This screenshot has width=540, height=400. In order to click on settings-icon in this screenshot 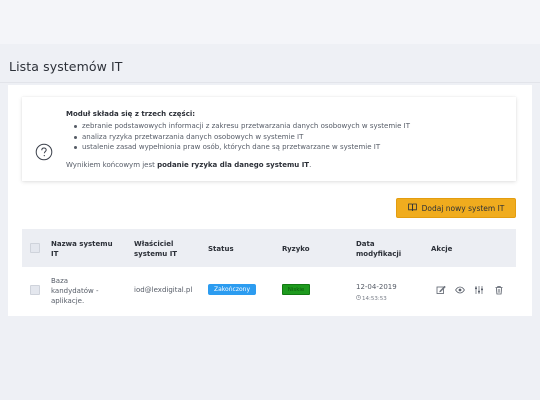, I will do `click(479, 290)`.